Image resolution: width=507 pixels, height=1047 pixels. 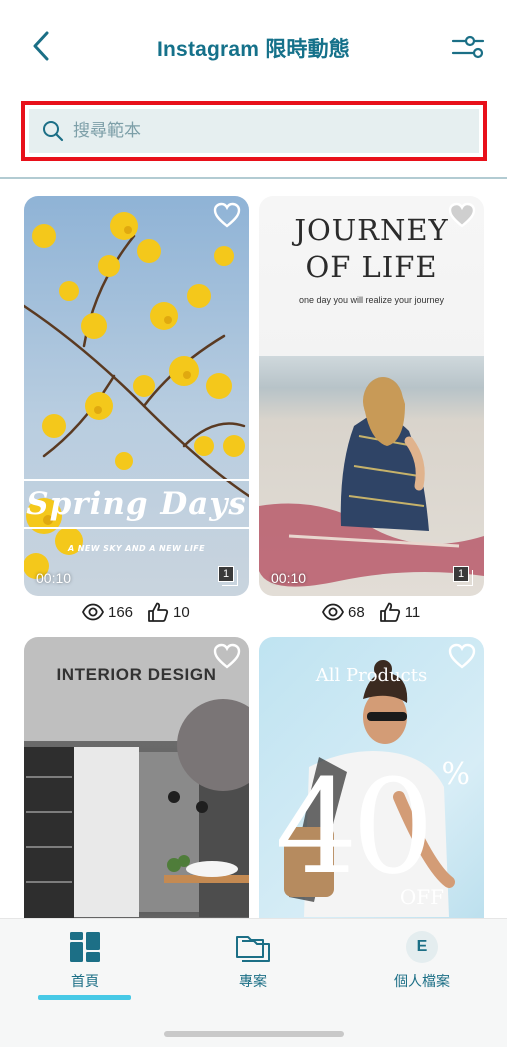 I want to click on search-input, so click(x=263, y=131).